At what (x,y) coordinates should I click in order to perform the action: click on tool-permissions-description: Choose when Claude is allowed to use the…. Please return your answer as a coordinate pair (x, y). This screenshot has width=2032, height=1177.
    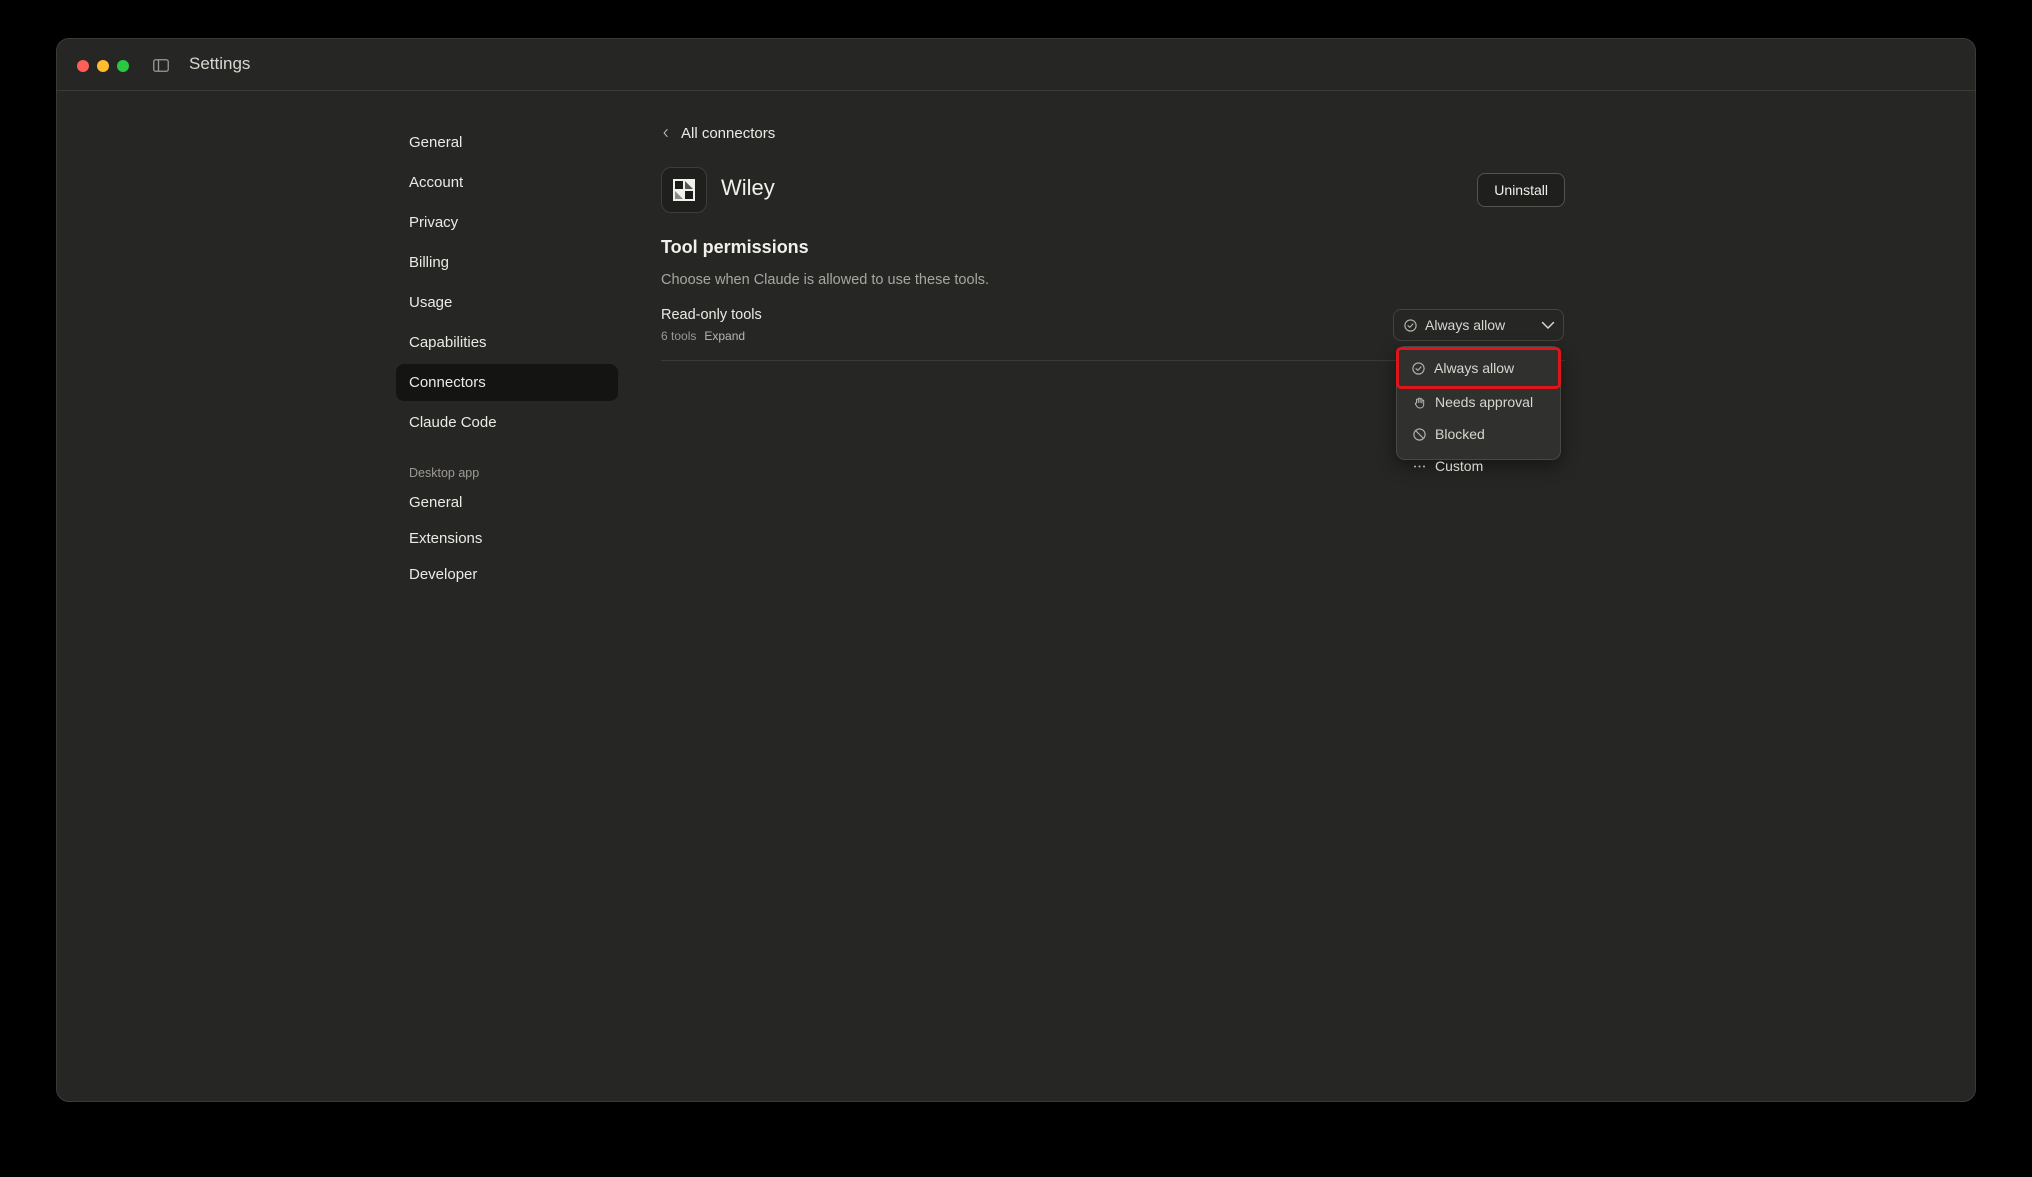
    Looking at the image, I should click on (825, 280).